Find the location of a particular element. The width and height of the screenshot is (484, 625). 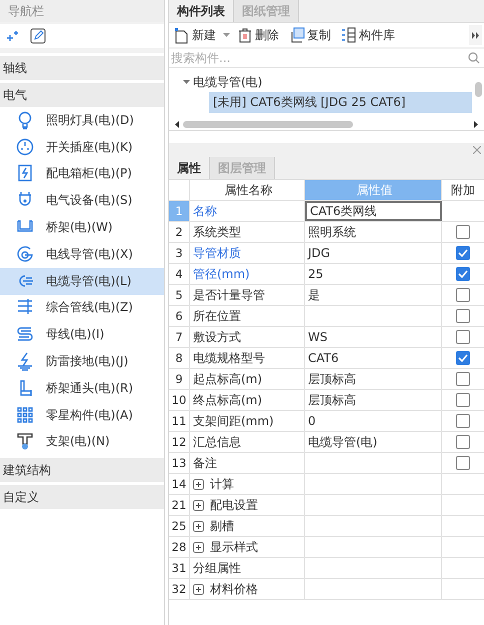

row-number: 14 is located at coordinates (179, 484).